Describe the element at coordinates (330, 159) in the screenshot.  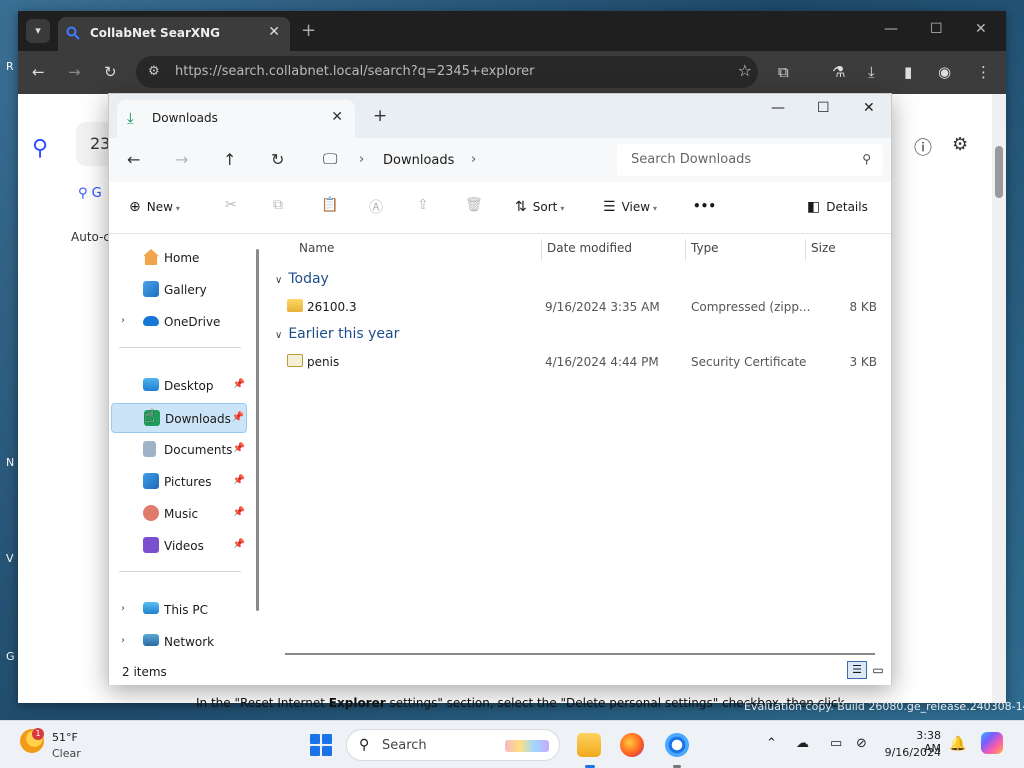
I see `this-pc-icon: 🖵` at that location.